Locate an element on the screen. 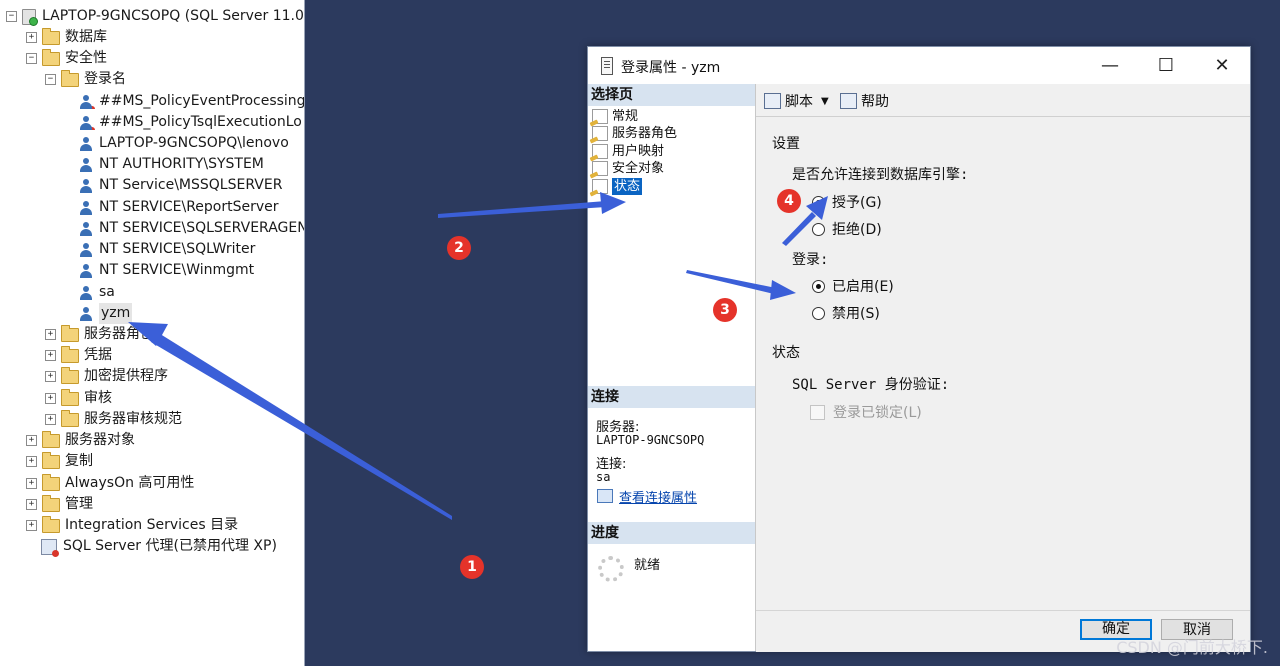  tree-node-server-roles: + 服务器角色 is located at coordinates (99, 334).